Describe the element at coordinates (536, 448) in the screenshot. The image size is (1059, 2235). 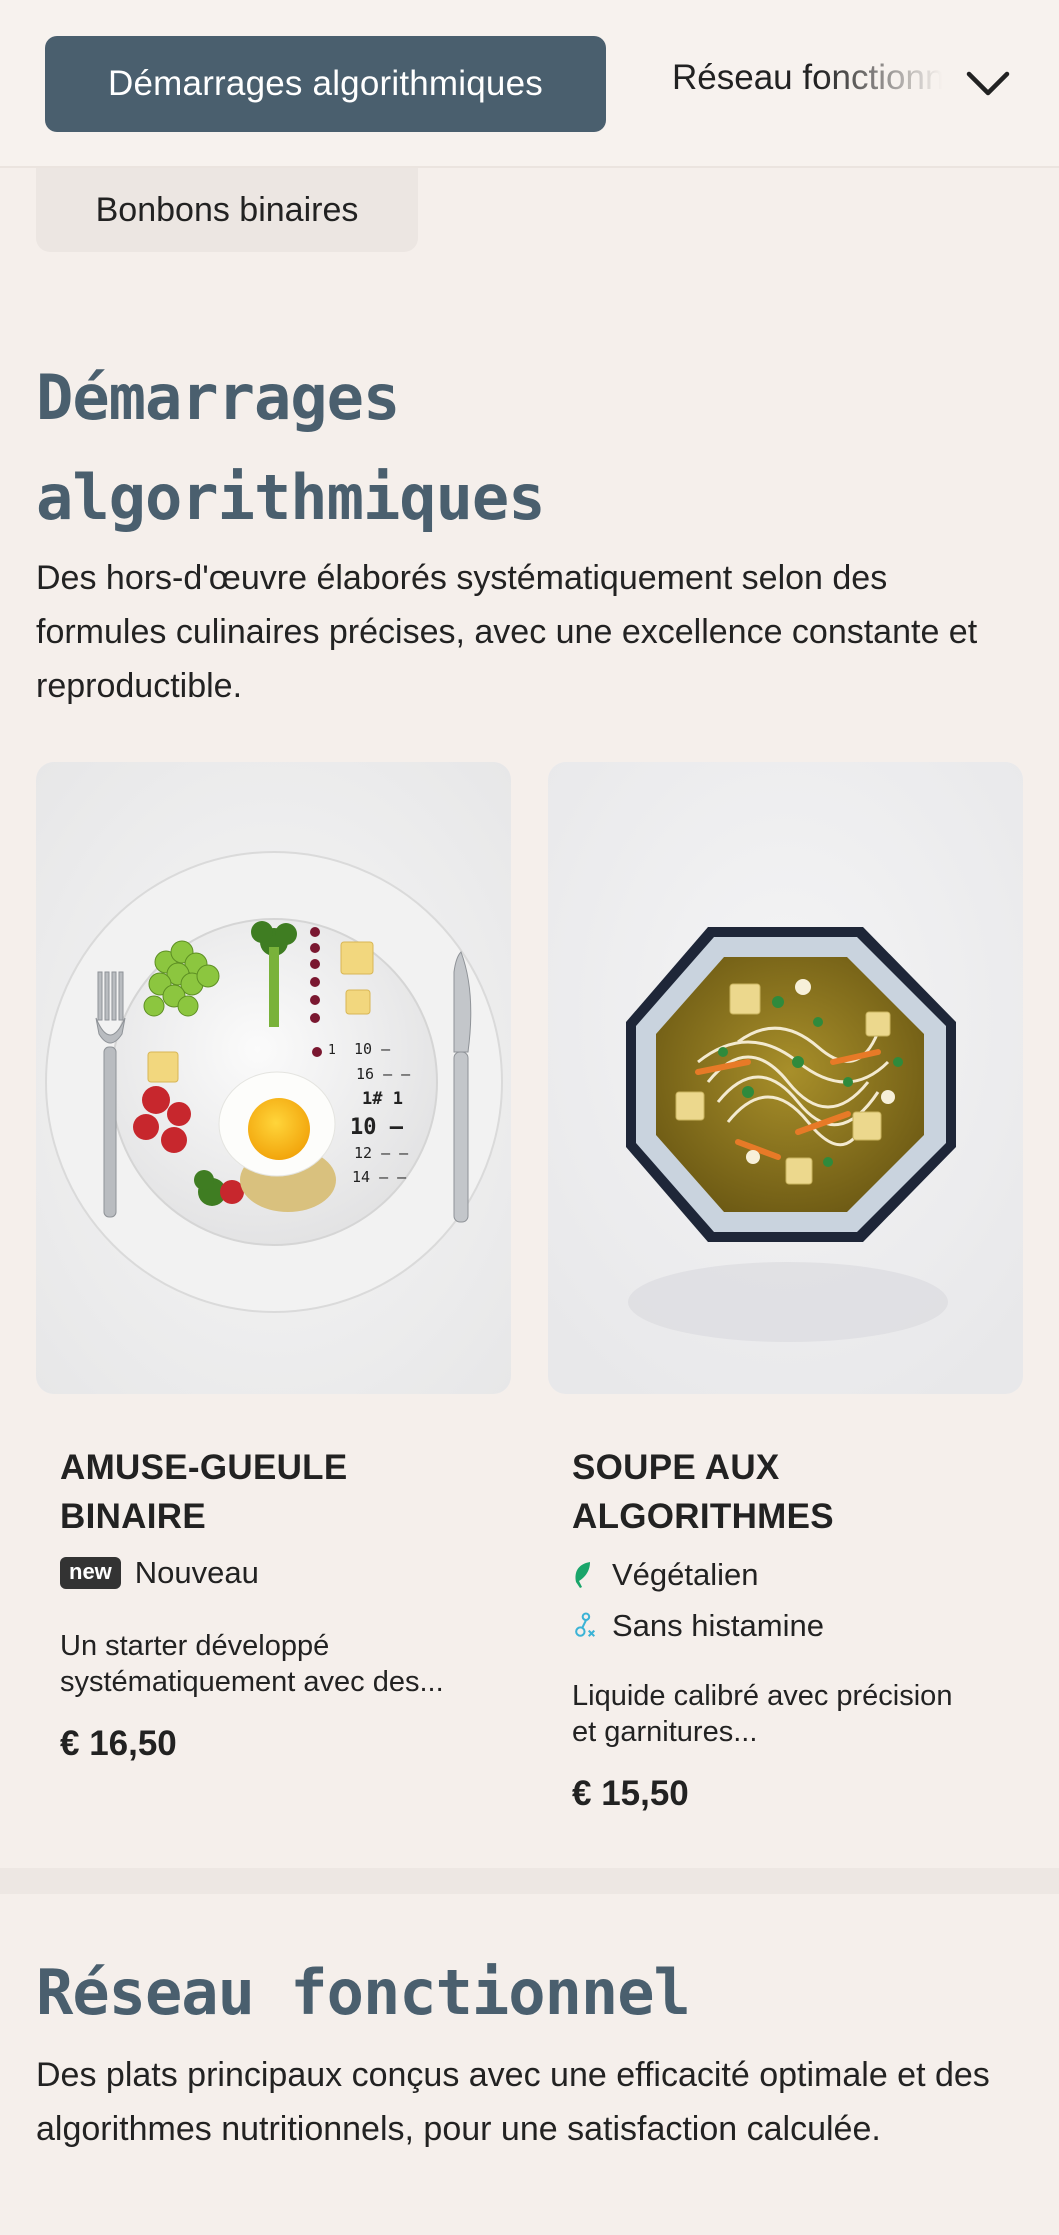
I see `section-title: Démarrages algorithmiques` at that location.